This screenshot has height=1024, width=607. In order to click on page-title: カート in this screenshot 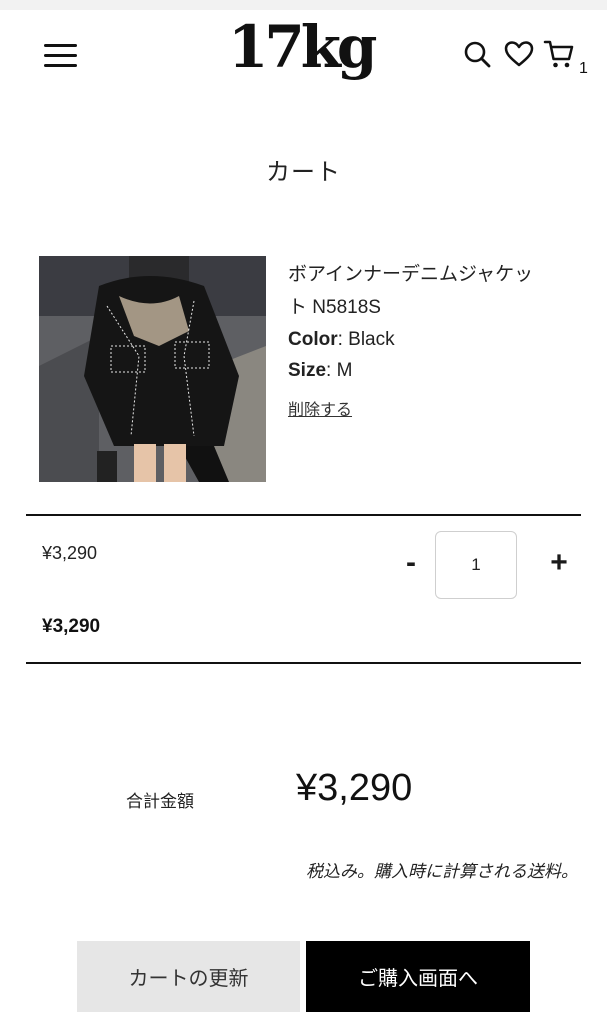, I will do `click(303, 172)`.